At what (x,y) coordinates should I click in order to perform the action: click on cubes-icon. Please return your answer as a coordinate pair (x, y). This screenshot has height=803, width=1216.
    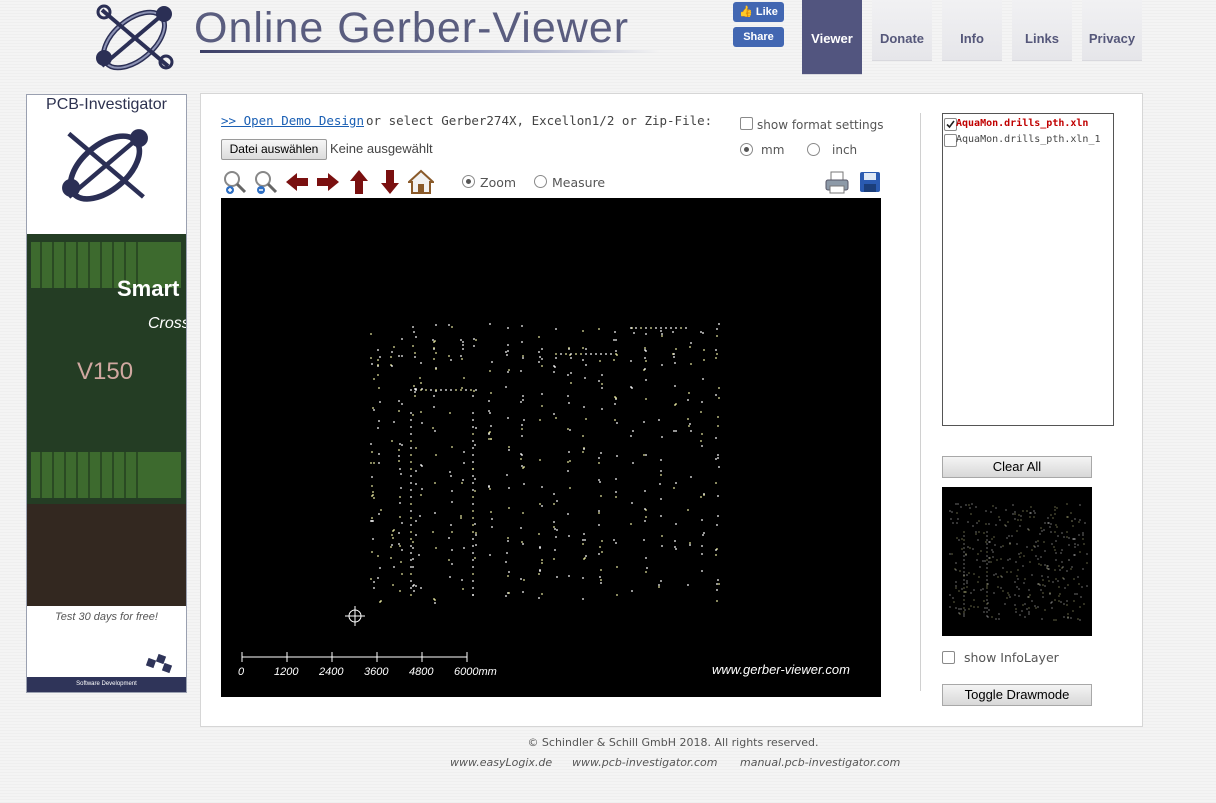
    Looking at the image, I should click on (159, 663).